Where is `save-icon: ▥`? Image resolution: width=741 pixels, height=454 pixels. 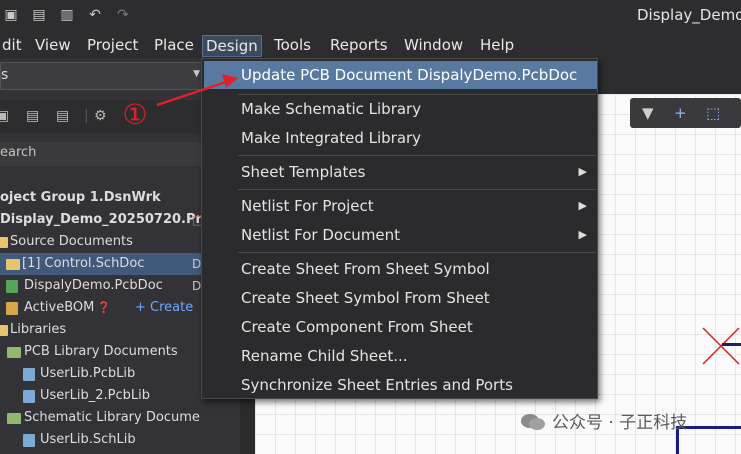 save-icon: ▥ is located at coordinates (67, 15).